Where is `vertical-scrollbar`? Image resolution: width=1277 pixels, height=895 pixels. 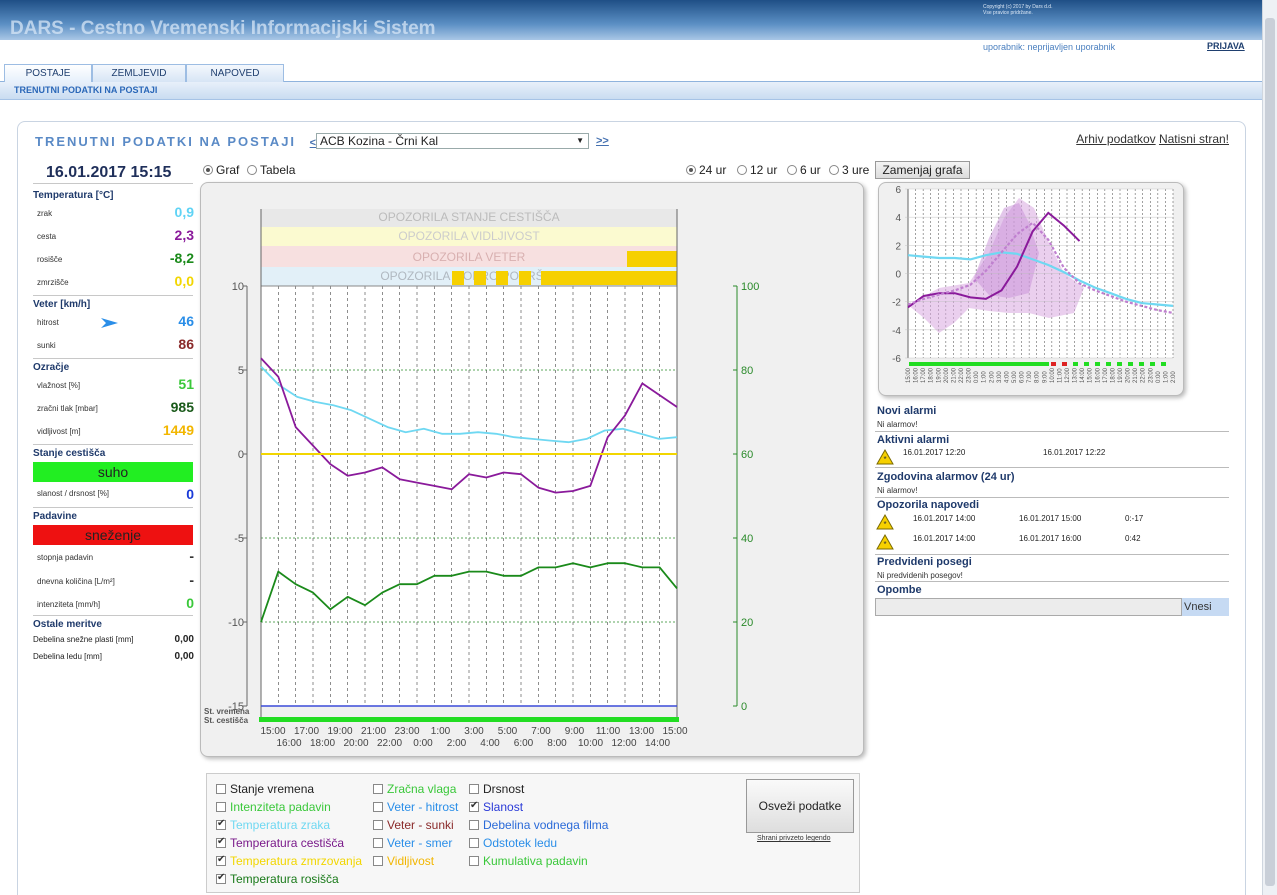
vertical-scrollbar is located at coordinates (1269, 447).